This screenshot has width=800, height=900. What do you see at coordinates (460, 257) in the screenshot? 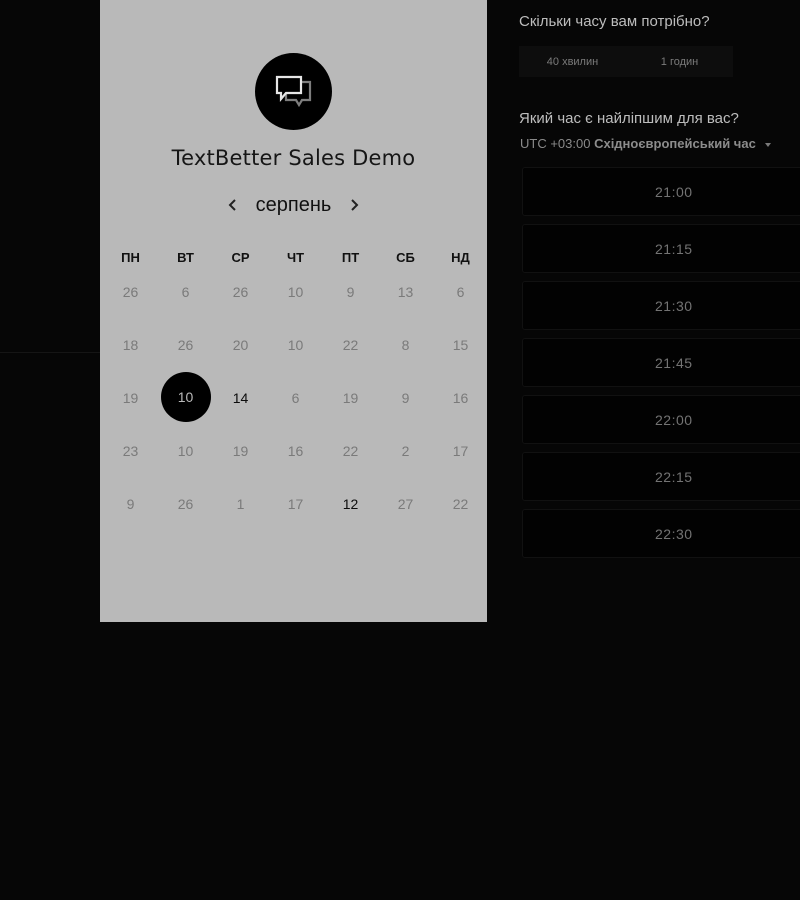
I see `weekday-label: НД` at bounding box center [460, 257].